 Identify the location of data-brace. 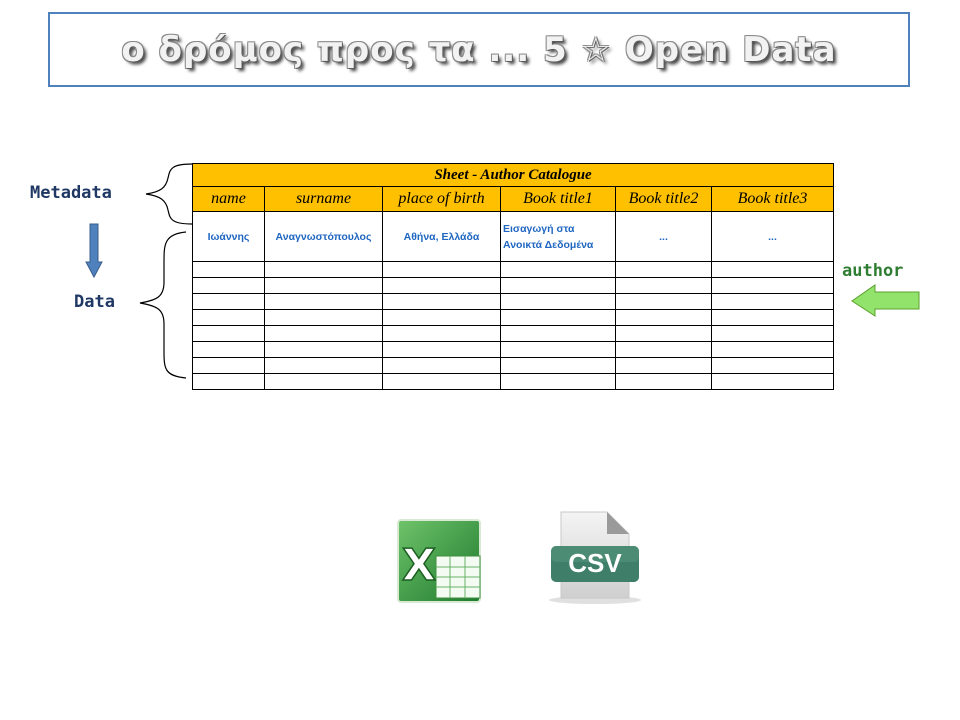
(163, 305).